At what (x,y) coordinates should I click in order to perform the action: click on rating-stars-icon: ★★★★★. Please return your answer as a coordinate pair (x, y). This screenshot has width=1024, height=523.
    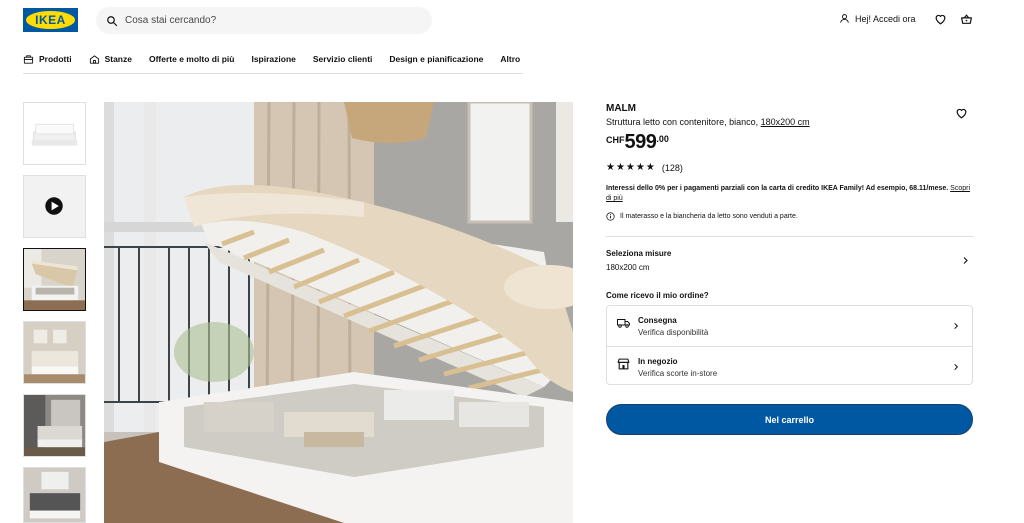
    Looking at the image, I should click on (631, 167).